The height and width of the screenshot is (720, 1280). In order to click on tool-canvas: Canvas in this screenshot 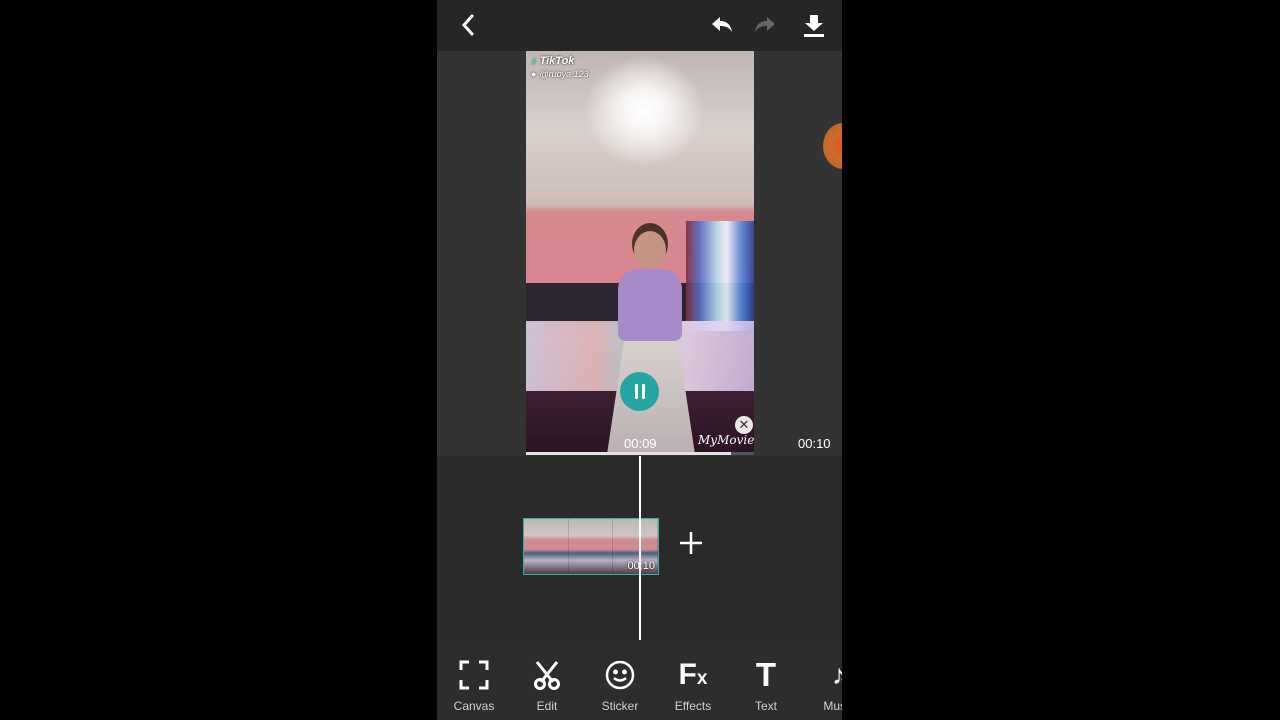, I will do `click(474, 680)`.